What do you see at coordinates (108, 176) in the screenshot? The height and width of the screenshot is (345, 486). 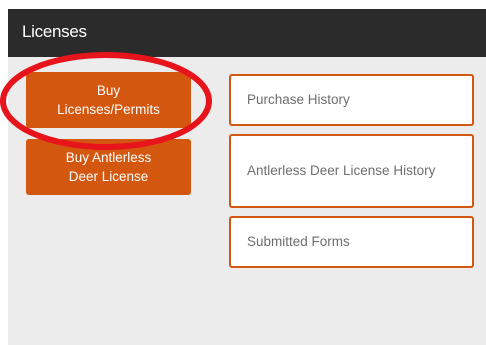 I see `antlerless-button-label-line2: Deer License` at bounding box center [108, 176].